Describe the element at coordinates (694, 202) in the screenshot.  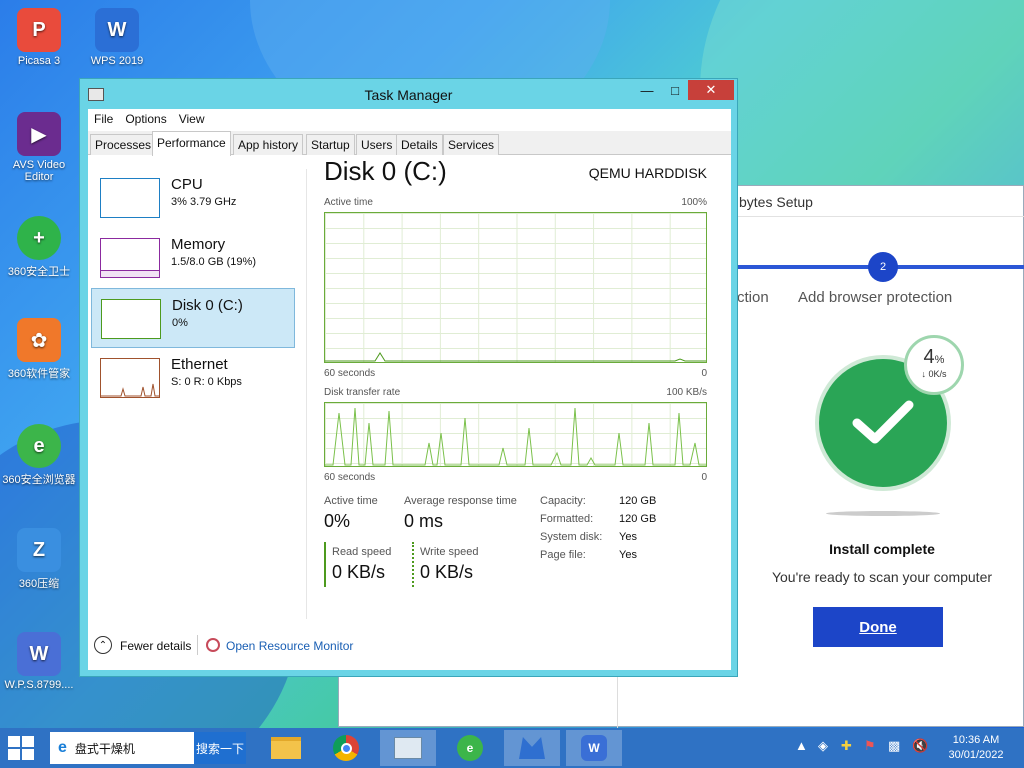
I see `active-time-graph-max: 100%` at that location.